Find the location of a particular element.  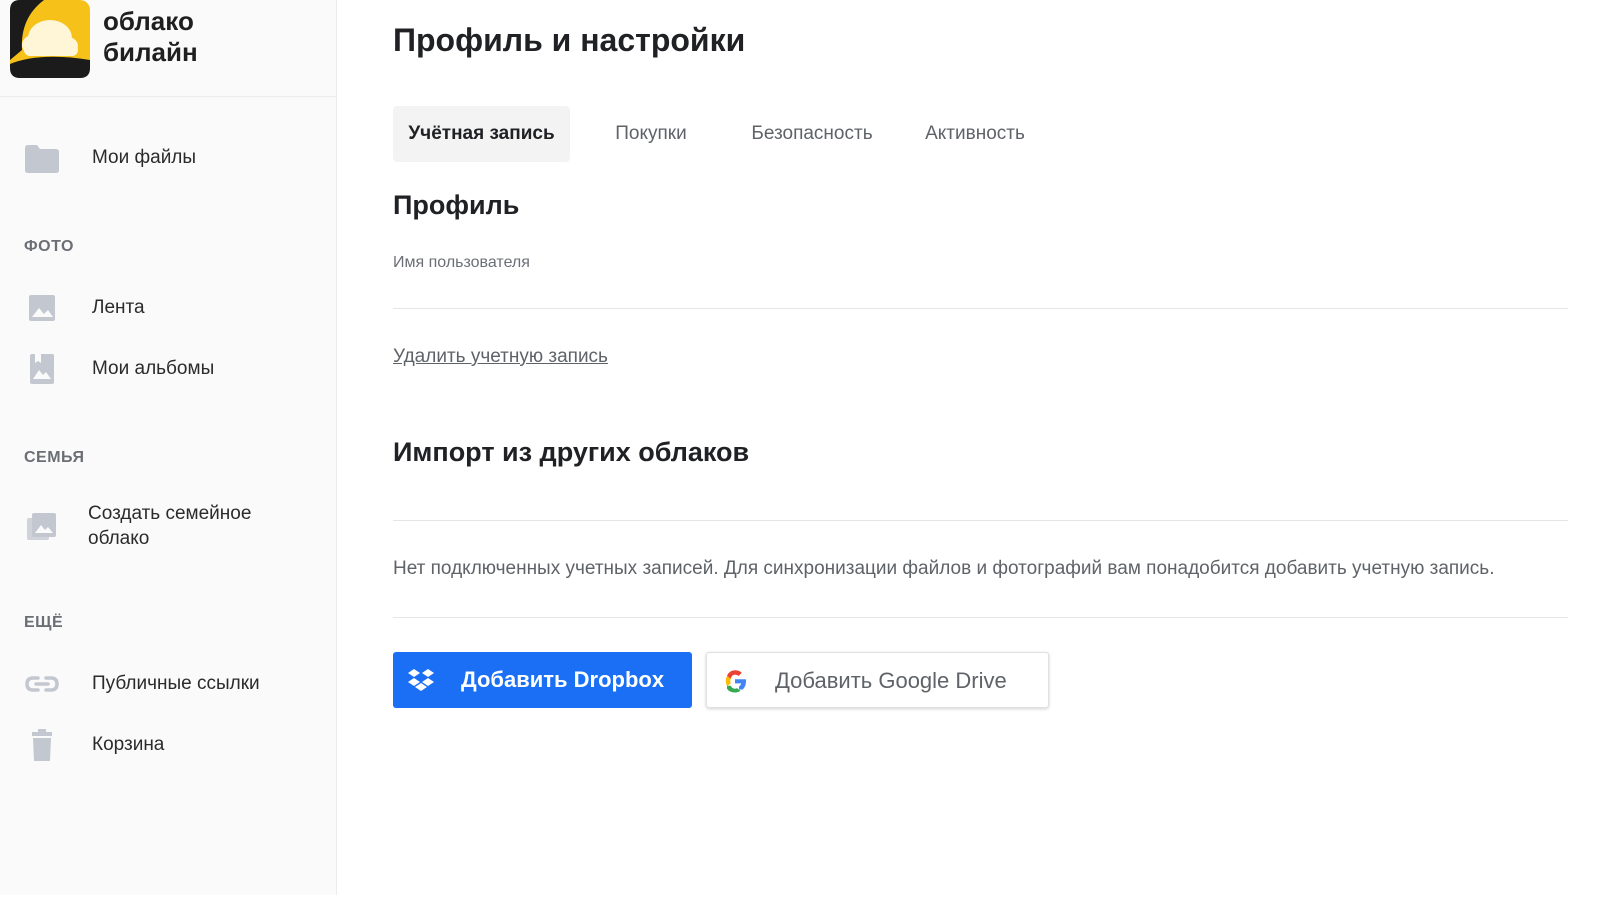

sidebar-item-label: Мои альбомы is located at coordinates (153, 368).